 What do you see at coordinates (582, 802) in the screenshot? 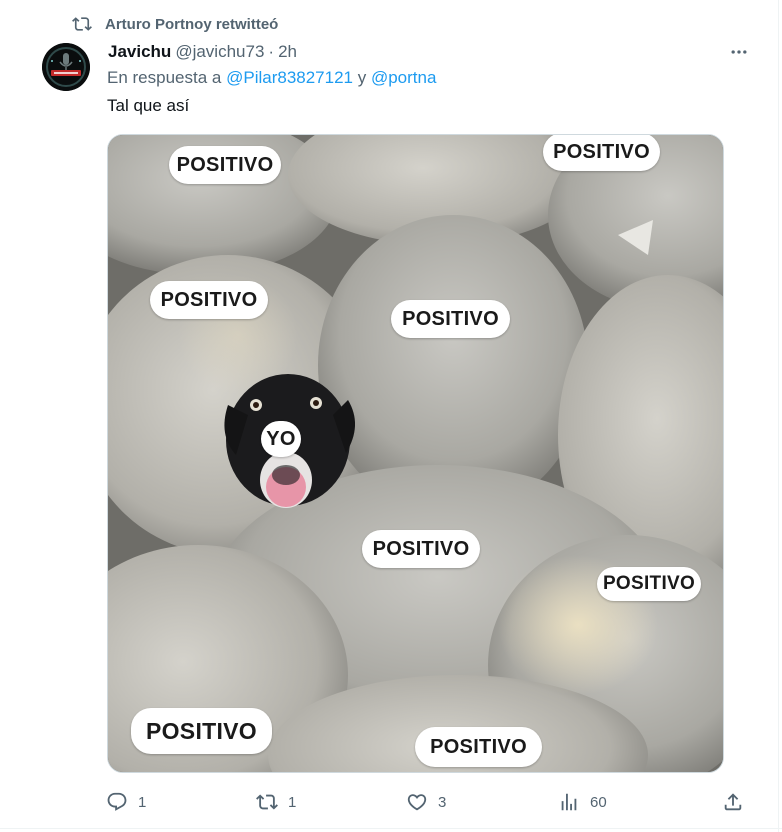
I see `views-button: 60` at bounding box center [582, 802].